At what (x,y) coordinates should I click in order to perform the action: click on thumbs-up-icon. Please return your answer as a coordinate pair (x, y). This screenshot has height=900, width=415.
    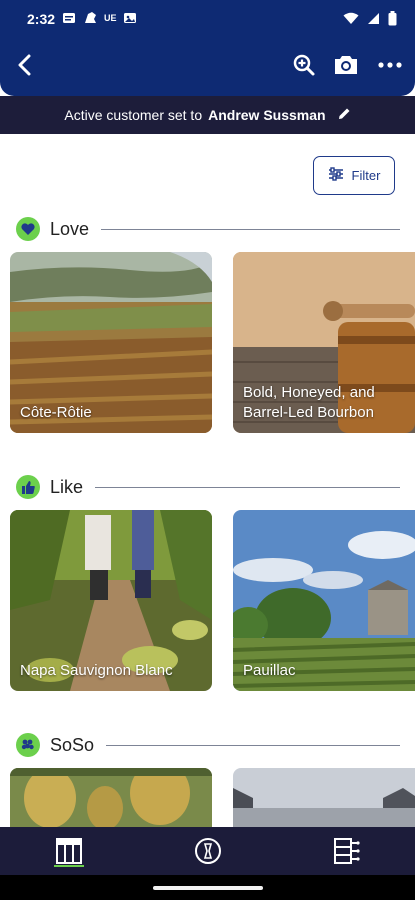
    Looking at the image, I should click on (28, 487).